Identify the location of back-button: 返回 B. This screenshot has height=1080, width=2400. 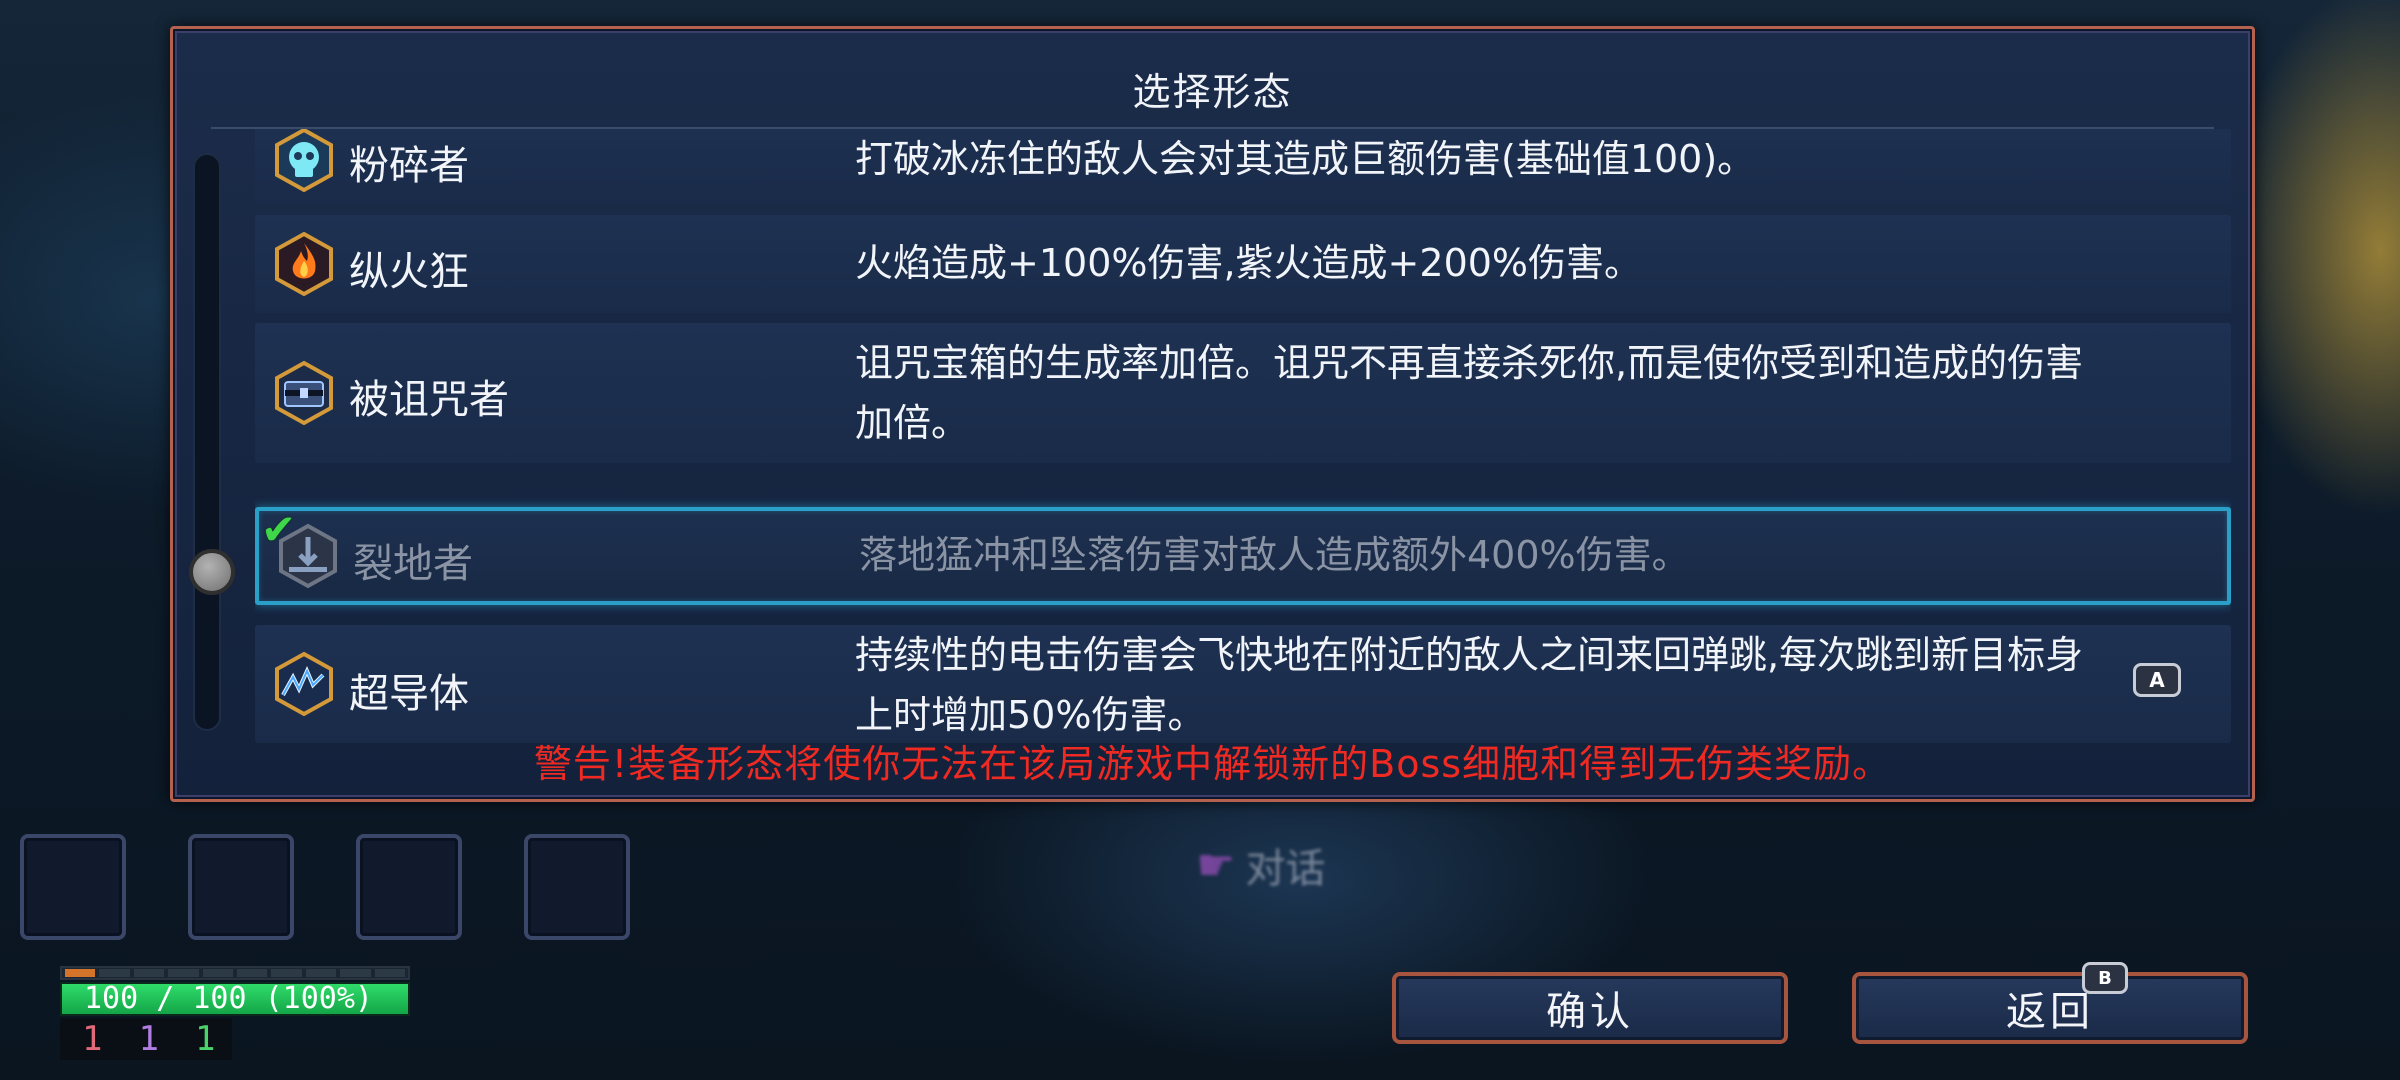
(2050, 1003).